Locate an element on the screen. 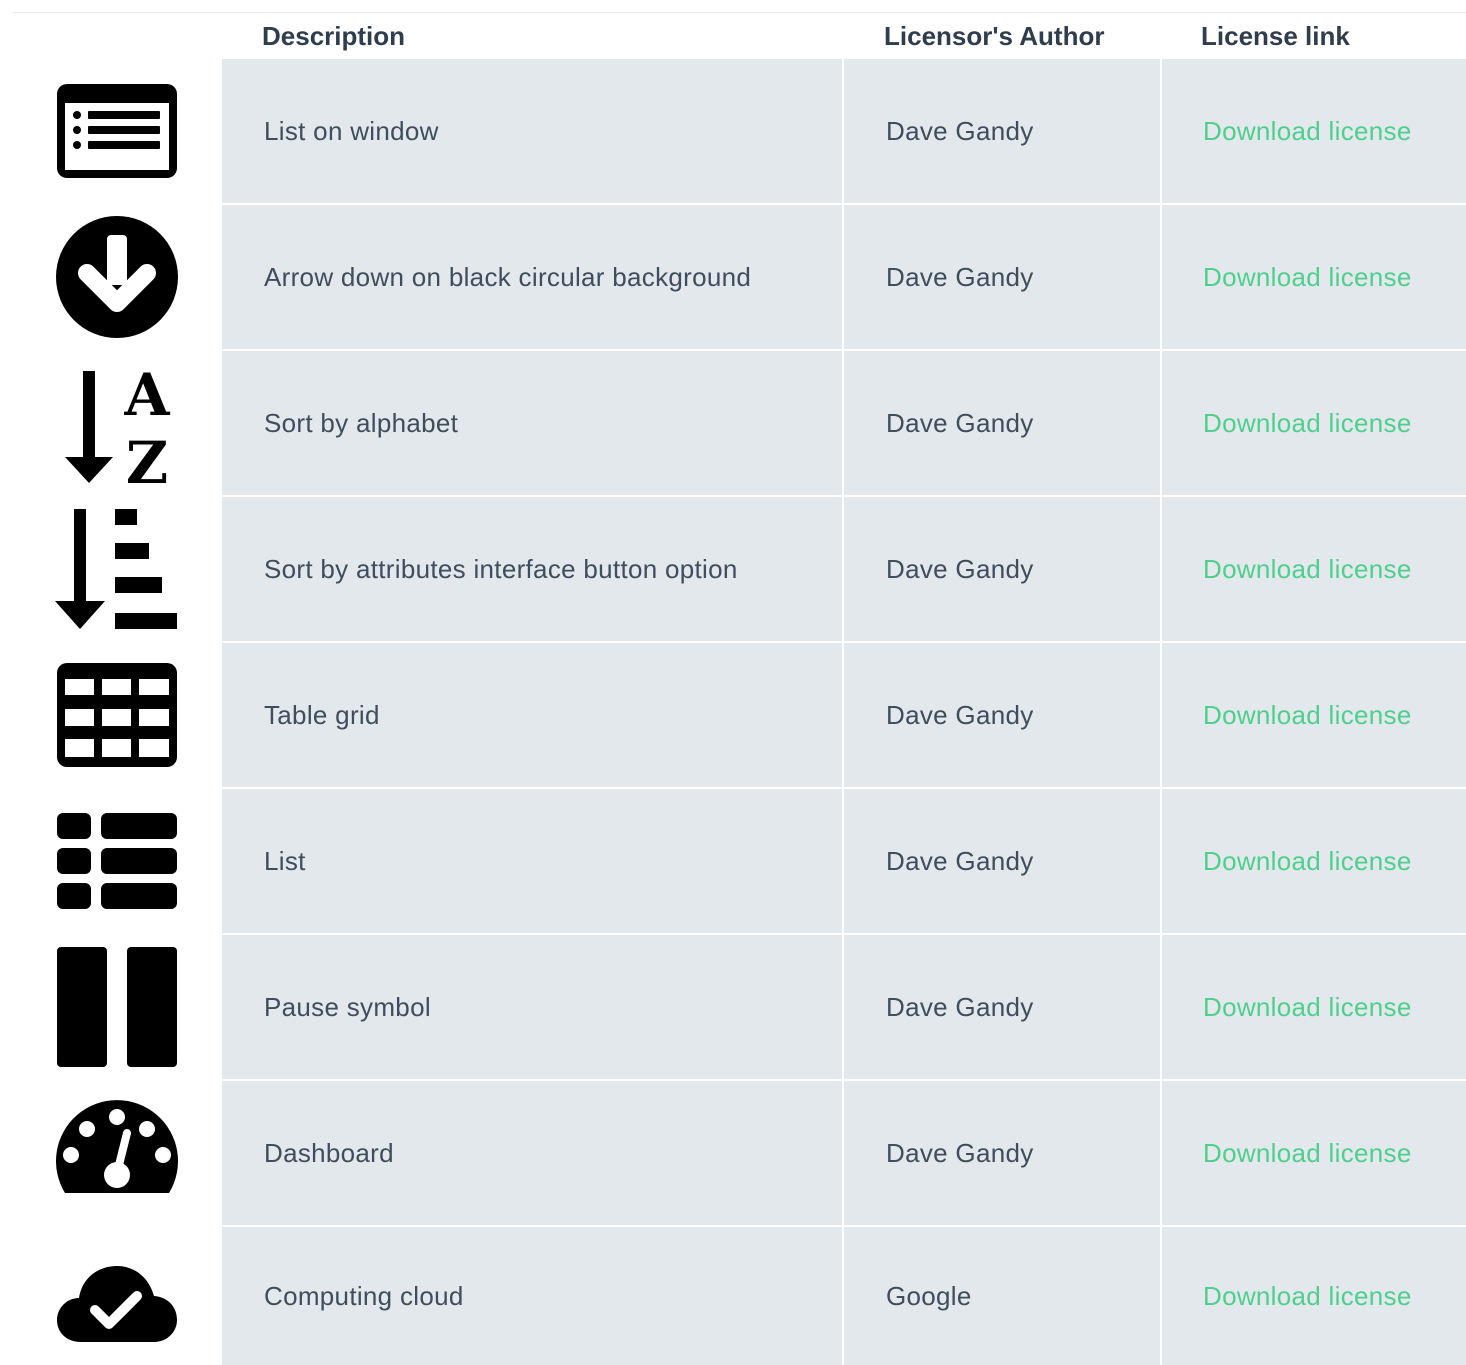  sort-alpha-icon: A Z is located at coordinates (117, 423).